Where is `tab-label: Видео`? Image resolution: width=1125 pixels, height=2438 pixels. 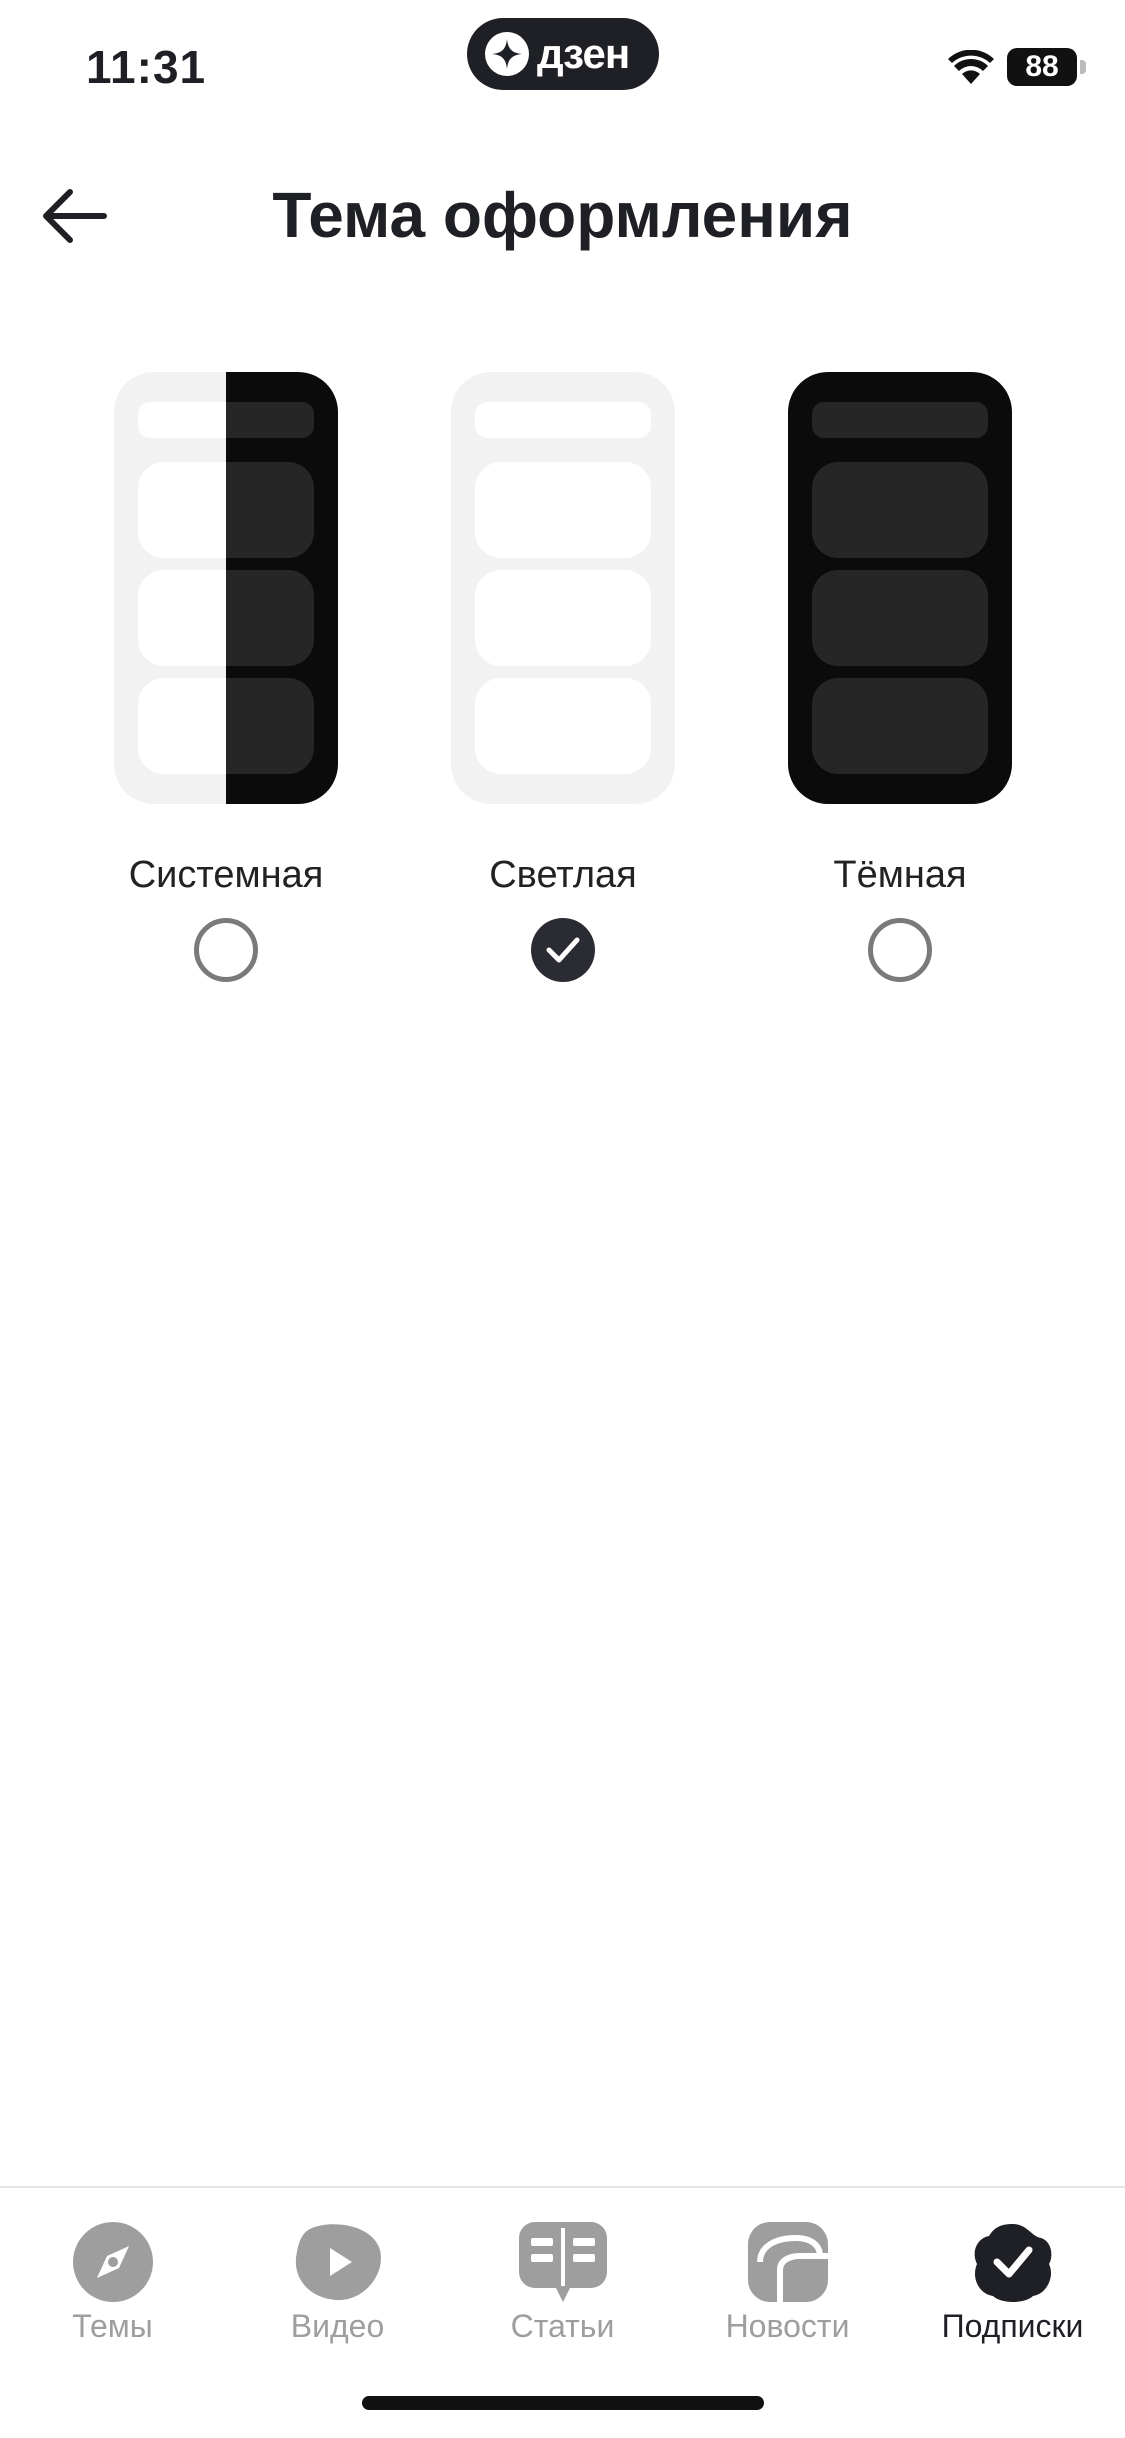 tab-label: Видео is located at coordinates (337, 2326).